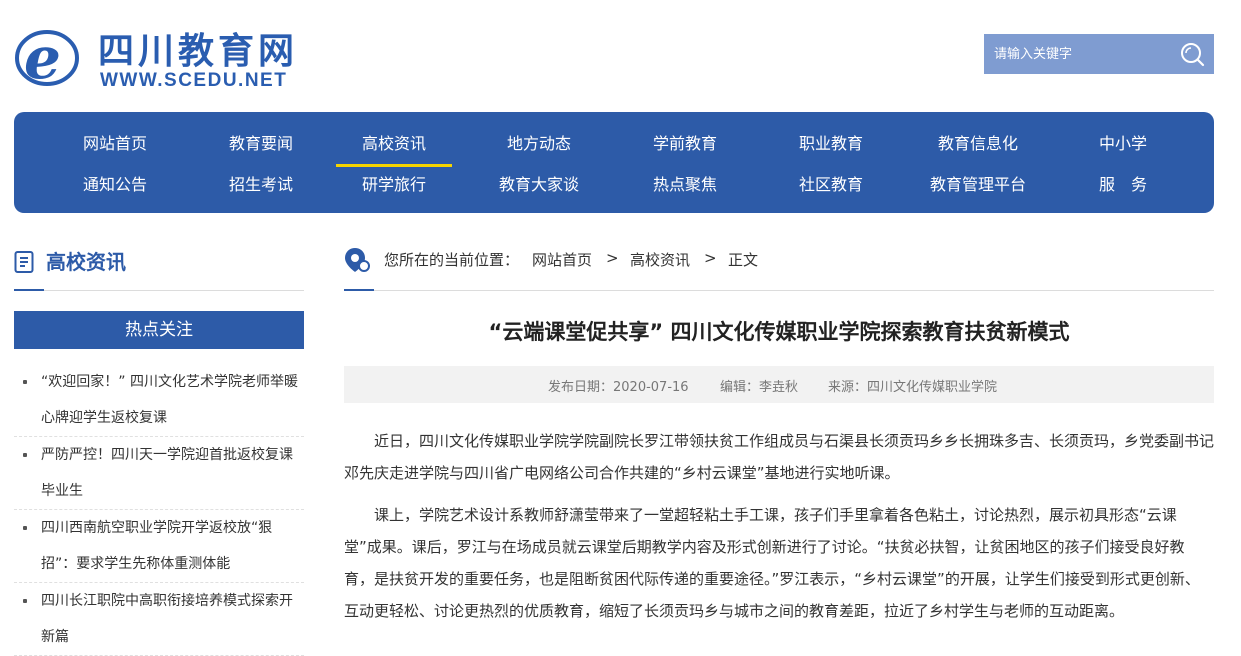 The height and width of the screenshot is (656, 1241). Describe the element at coordinates (24, 262) in the screenshot. I see `document-icon` at that location.